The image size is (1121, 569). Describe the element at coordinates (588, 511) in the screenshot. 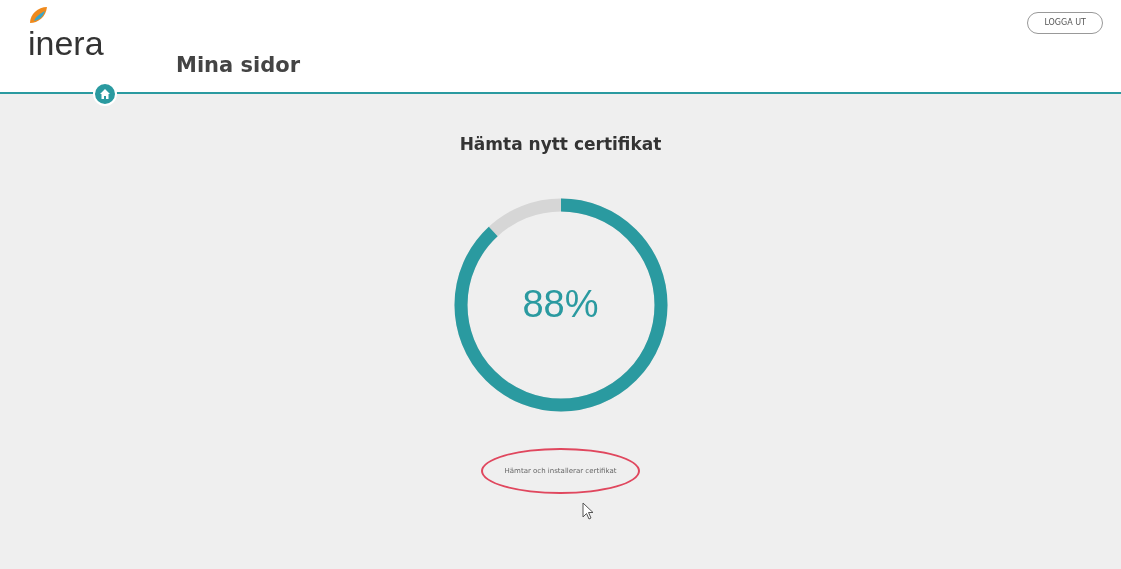

I see `cursor-icon` at that location.